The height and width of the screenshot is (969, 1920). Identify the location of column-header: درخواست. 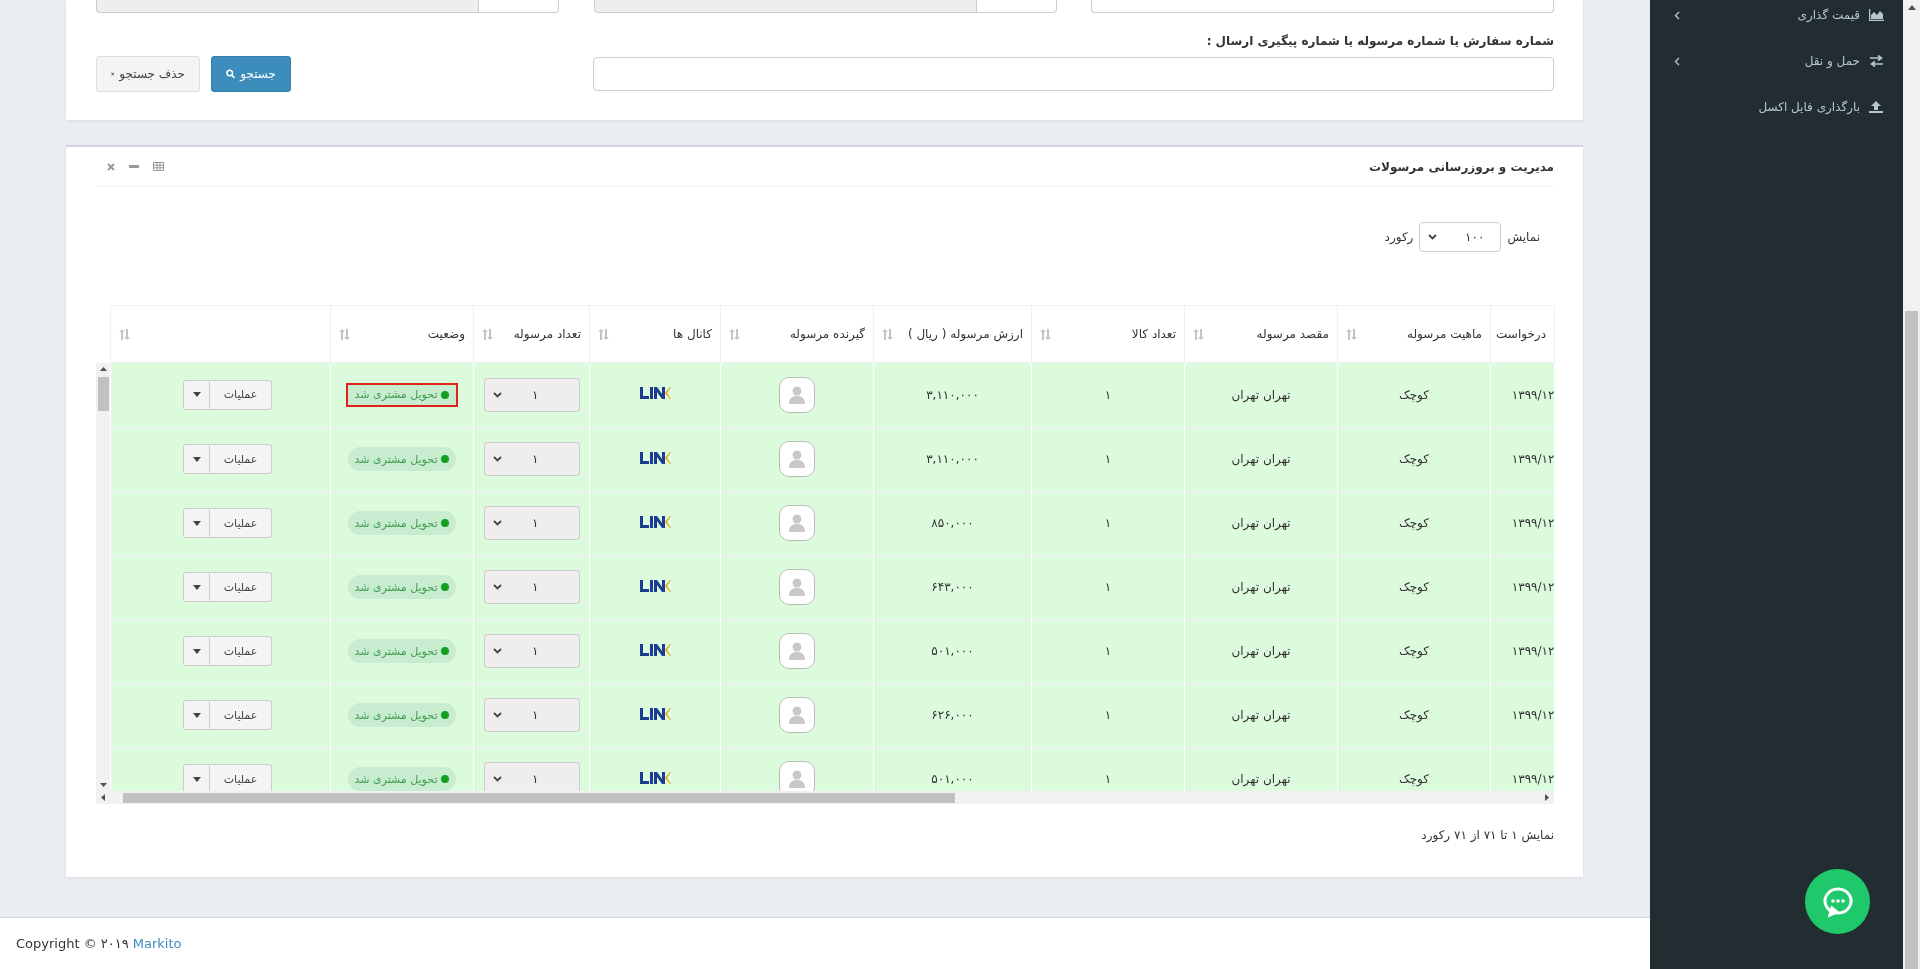
(1522, 334).